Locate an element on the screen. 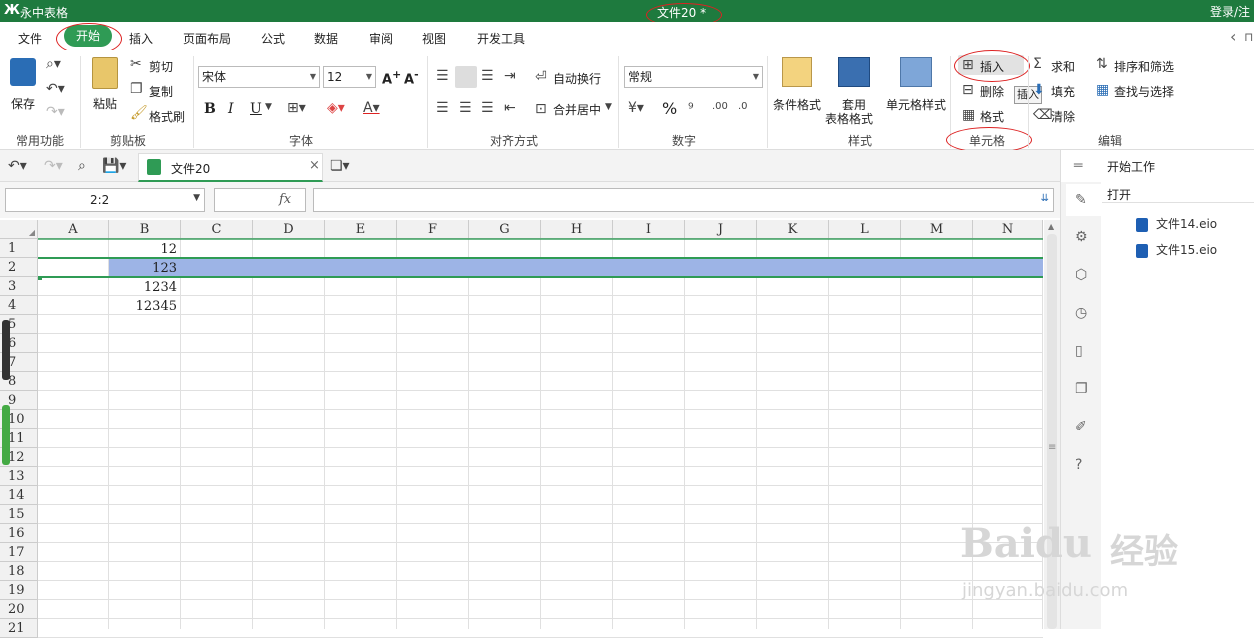  paste-icon is located at coordinates (105, 73).